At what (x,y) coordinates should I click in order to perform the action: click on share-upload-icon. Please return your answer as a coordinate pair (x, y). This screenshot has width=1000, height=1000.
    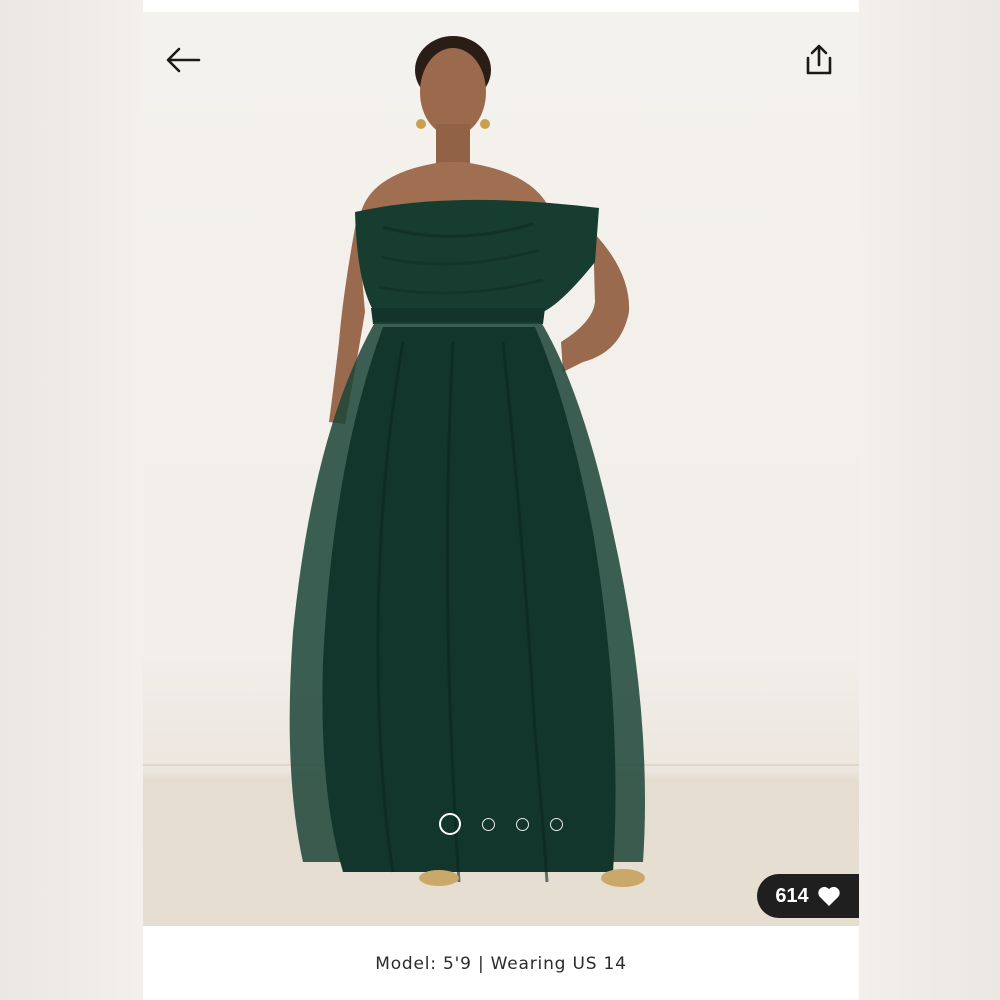
    Looking at the image, I should click on (819, 59).